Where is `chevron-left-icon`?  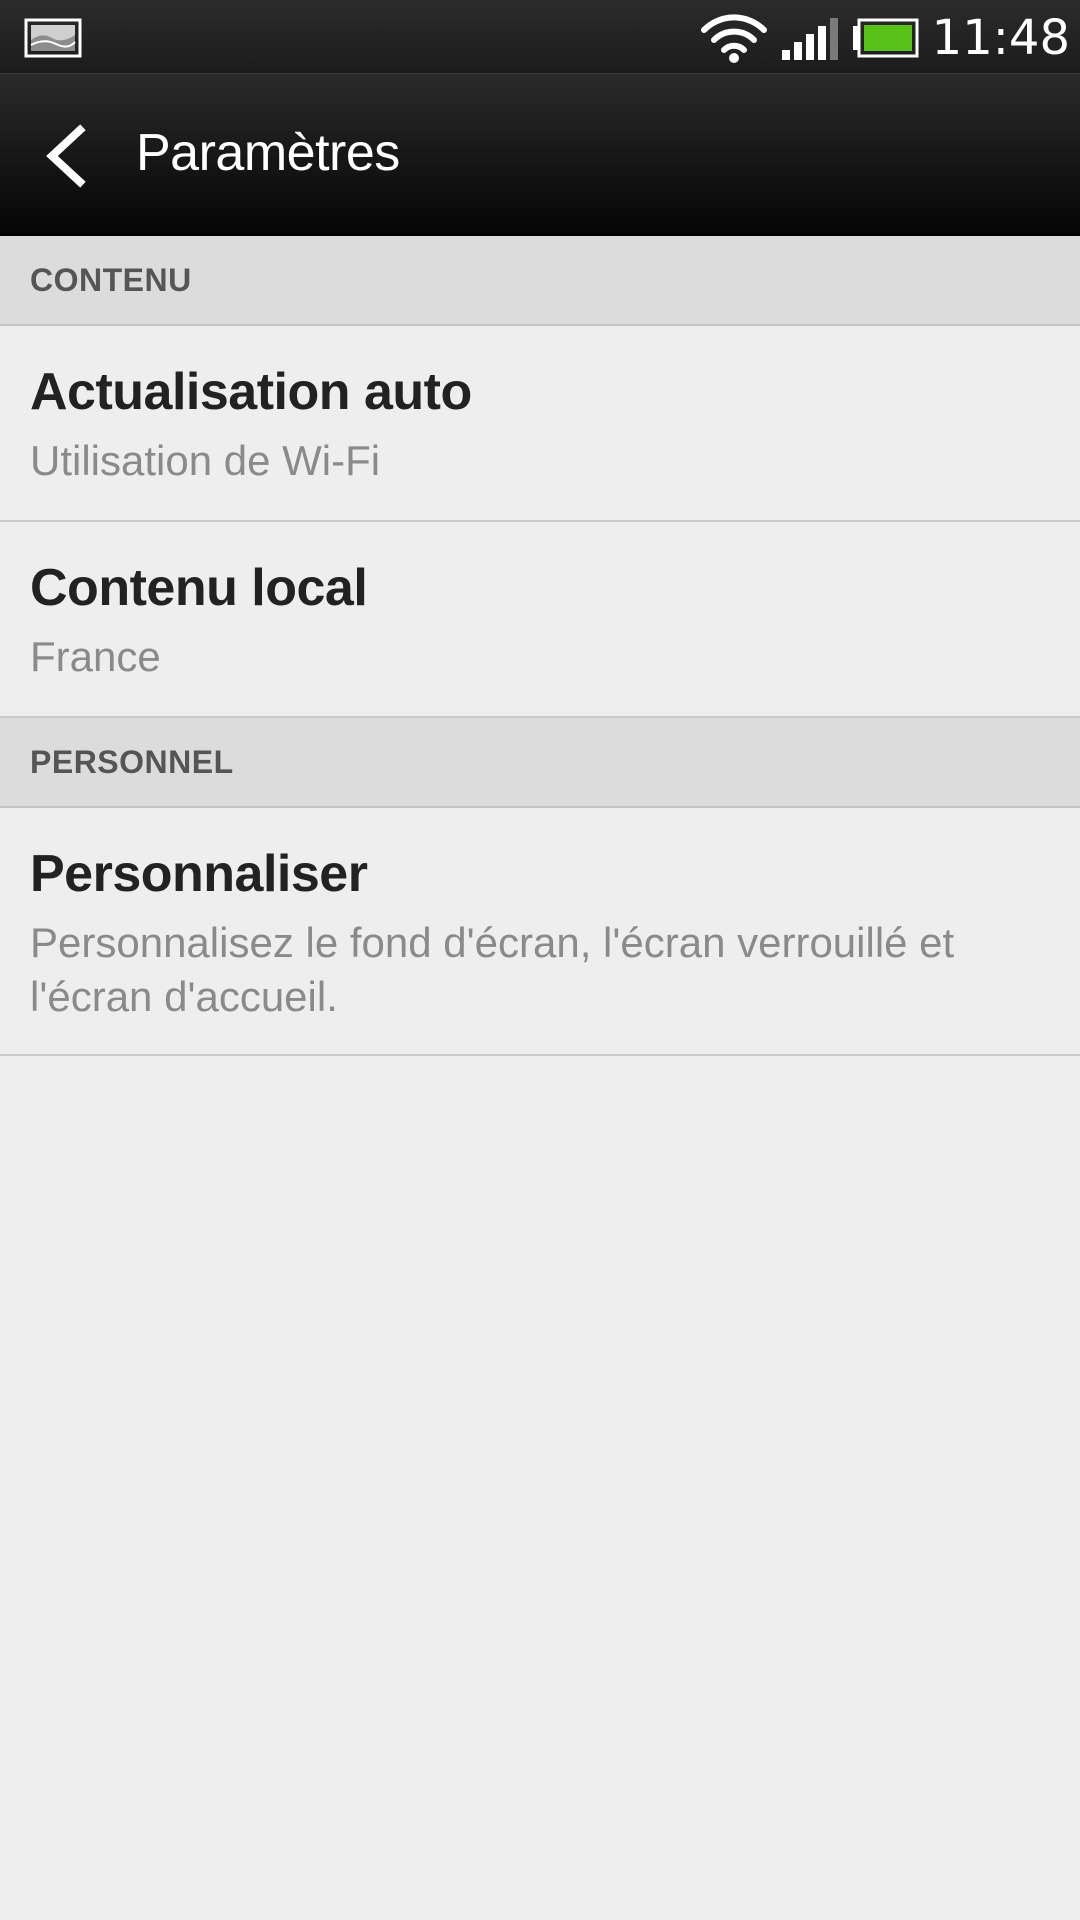 chevron-left-icon is located at coordinates (66, 156).